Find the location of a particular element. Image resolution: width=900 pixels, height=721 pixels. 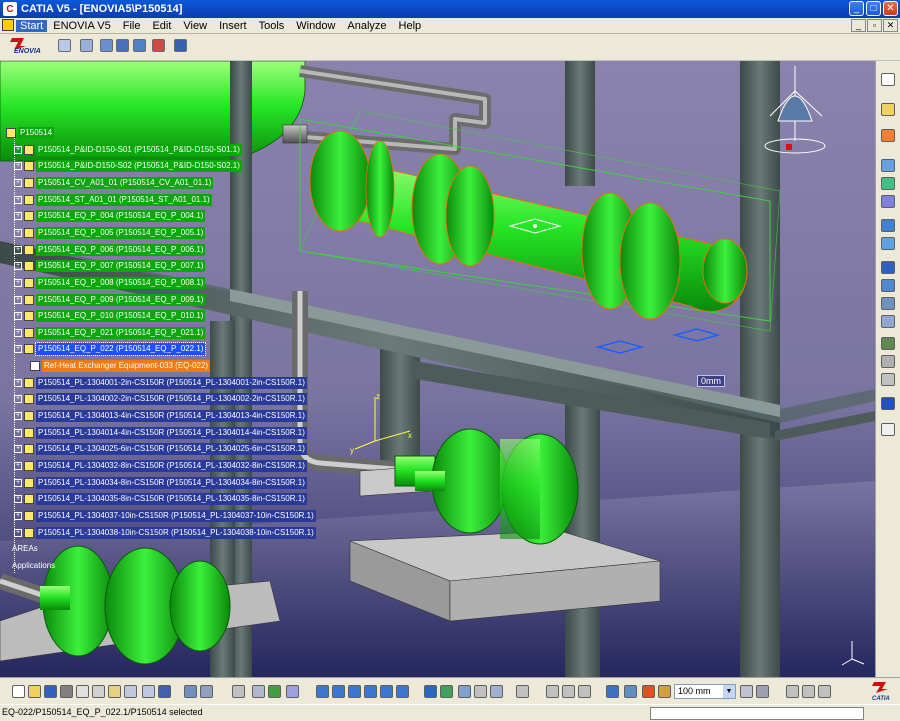

distance-icon is located at coordinates (584, 691).